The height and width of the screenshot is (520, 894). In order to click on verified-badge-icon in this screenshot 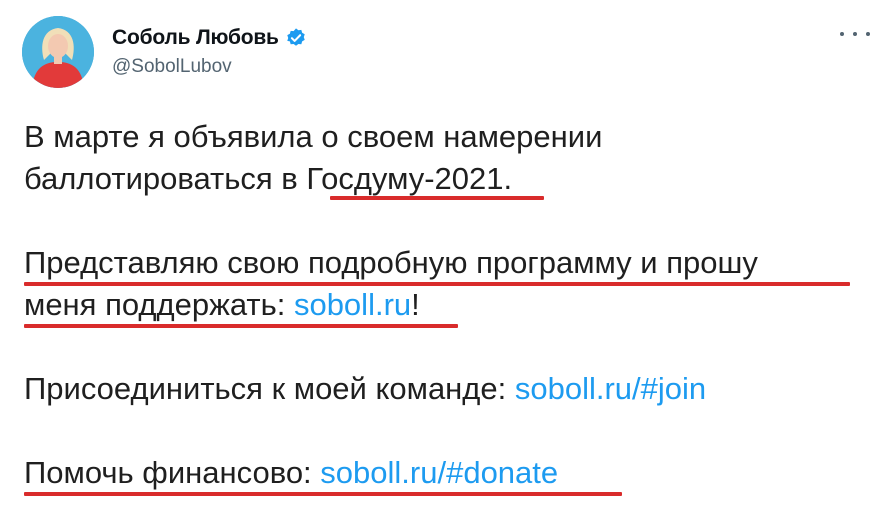, I will do `click(296, 37)`.